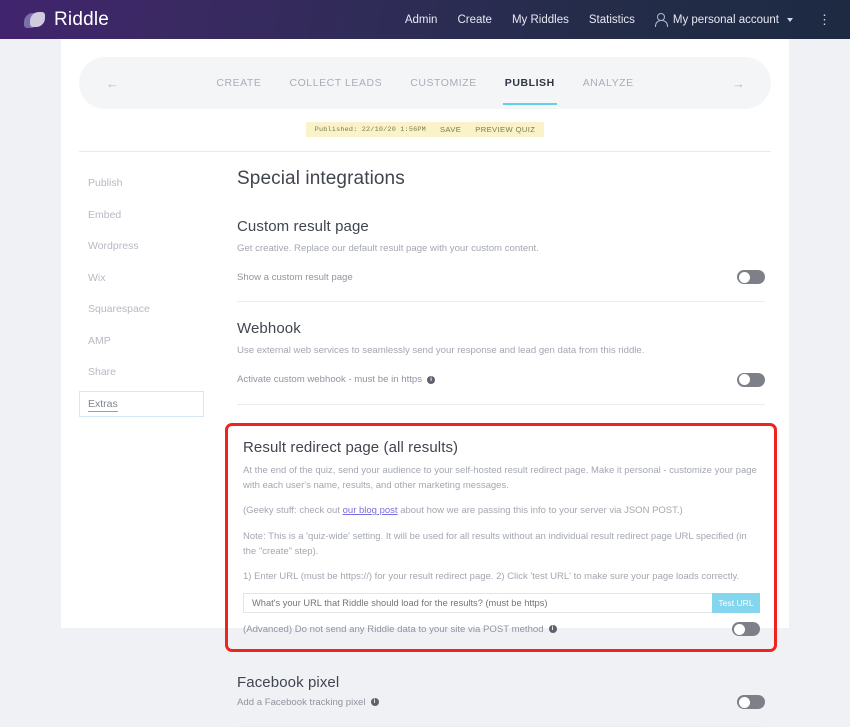 This screenshot has height=727, width=850. I want to click on nav-link-admin: Admin, so click(421, 20).